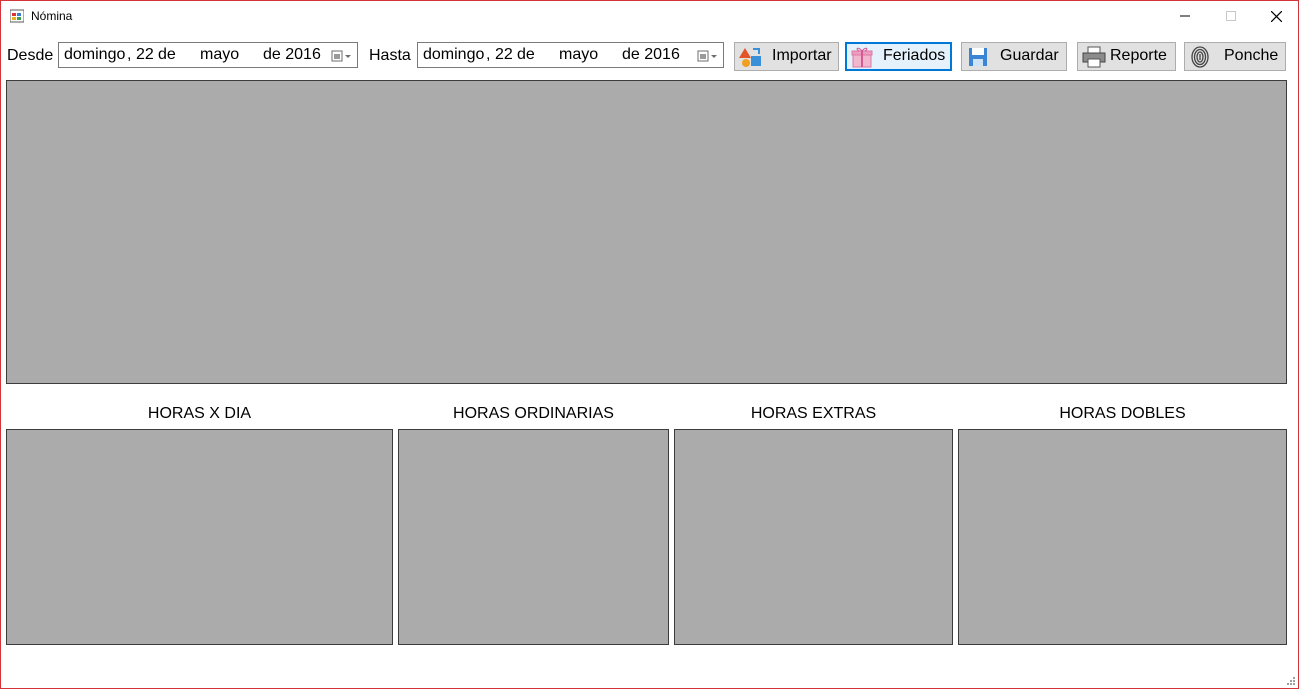 This screenshot has height=689, width=1299. I want to click on guardar-label: Guardar, so click(1029, 55).